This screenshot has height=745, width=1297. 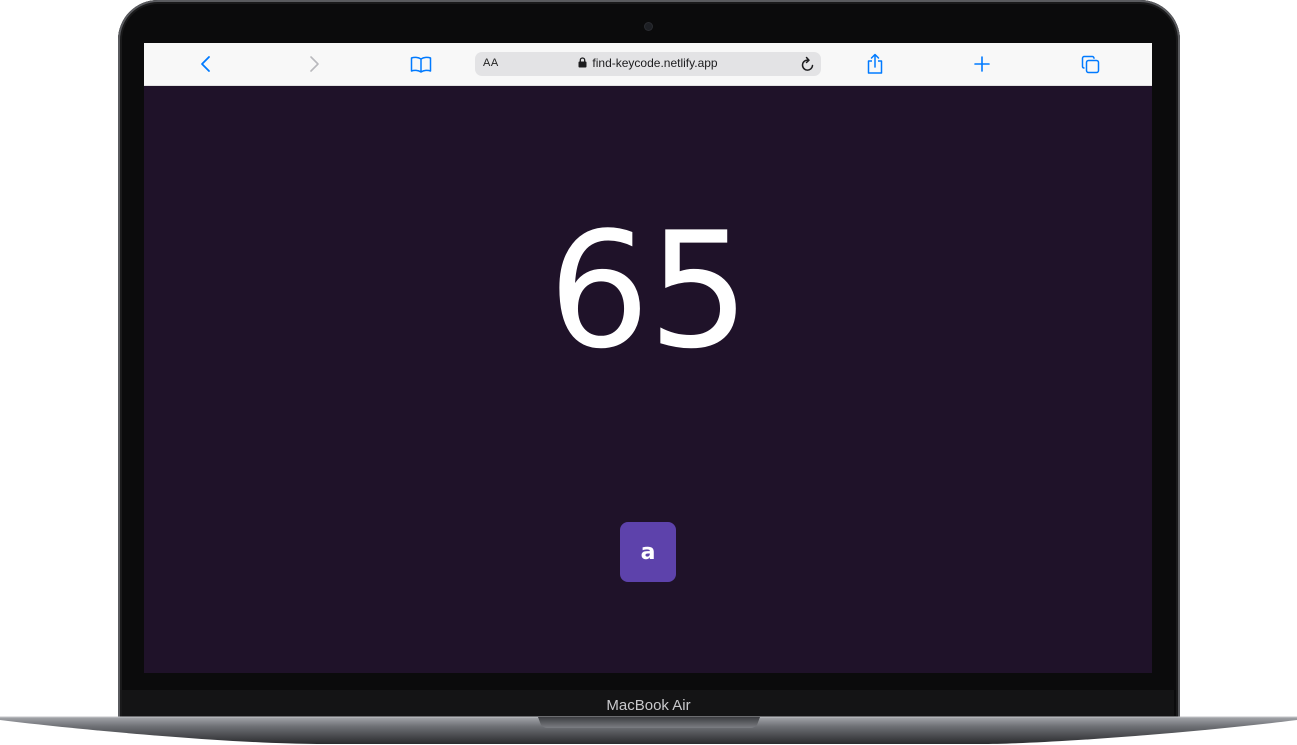 What do you see at coordinates (649, 290) in the screenshot?
I see `keycode-display: 65` at bounding box center [649, 290].